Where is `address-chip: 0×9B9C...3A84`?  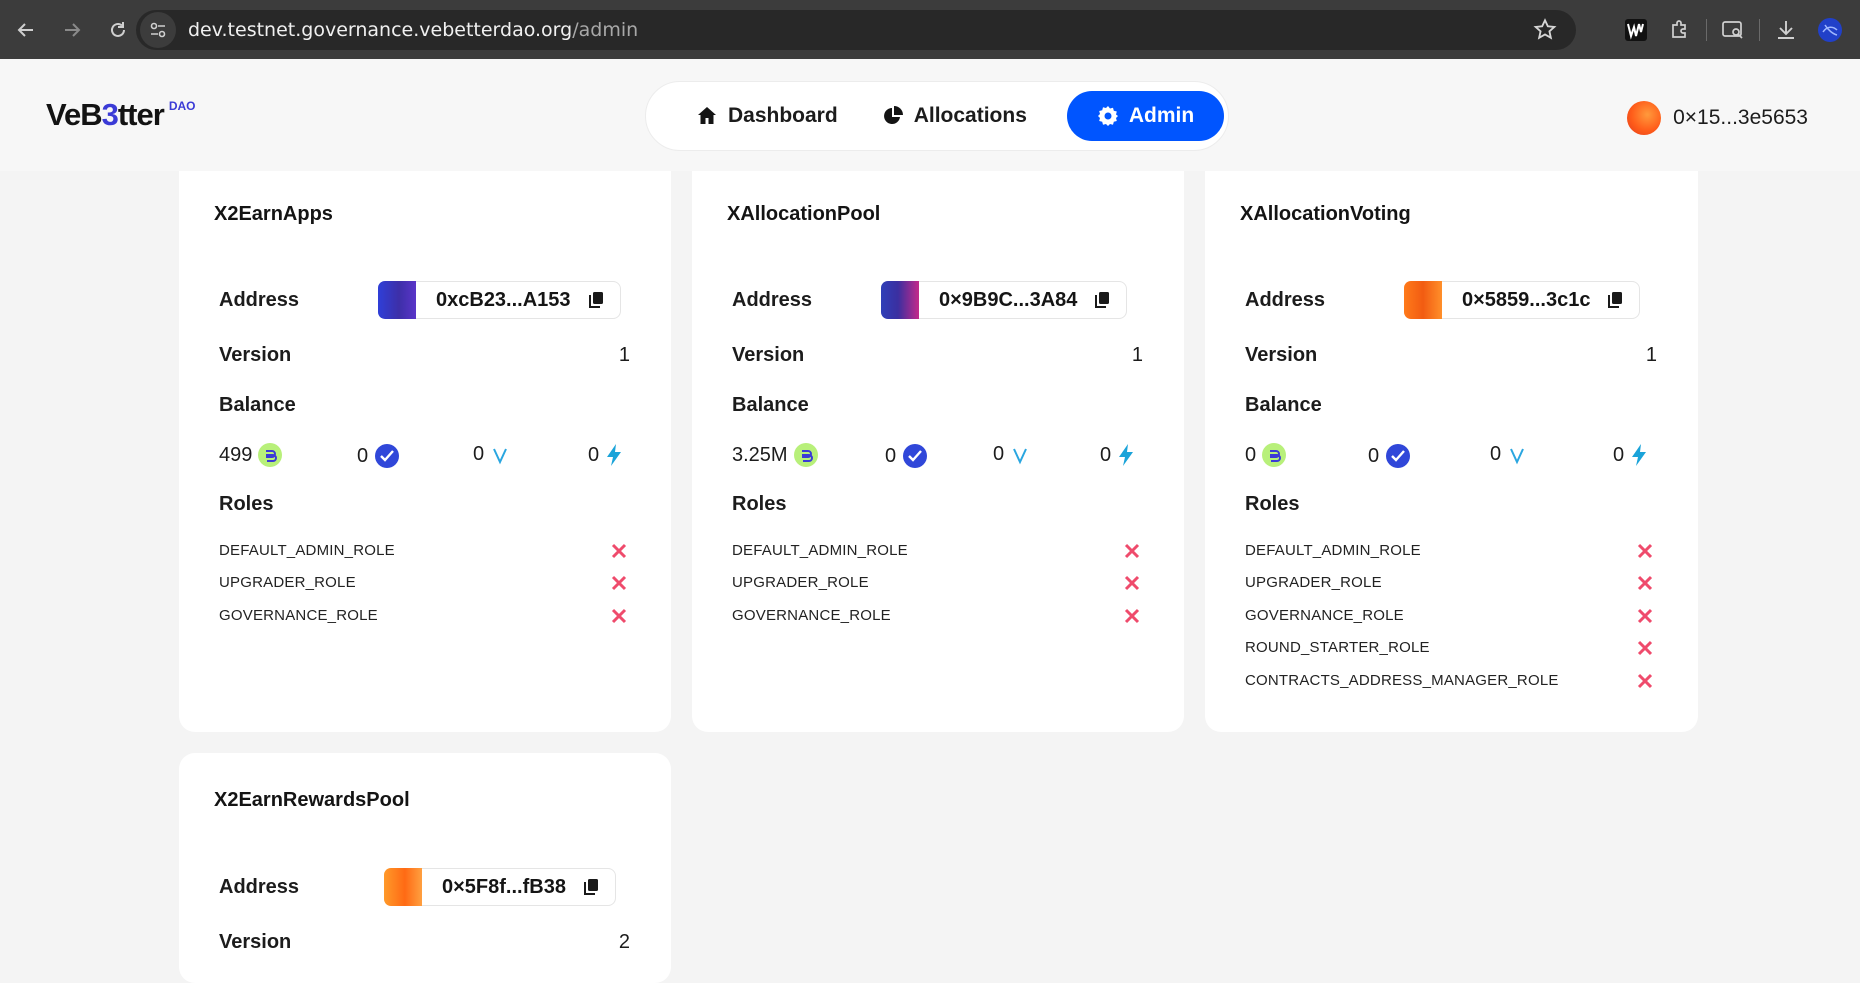 address-chip: 0×9B9C...3A84 is located at coordinates (1004, 300).